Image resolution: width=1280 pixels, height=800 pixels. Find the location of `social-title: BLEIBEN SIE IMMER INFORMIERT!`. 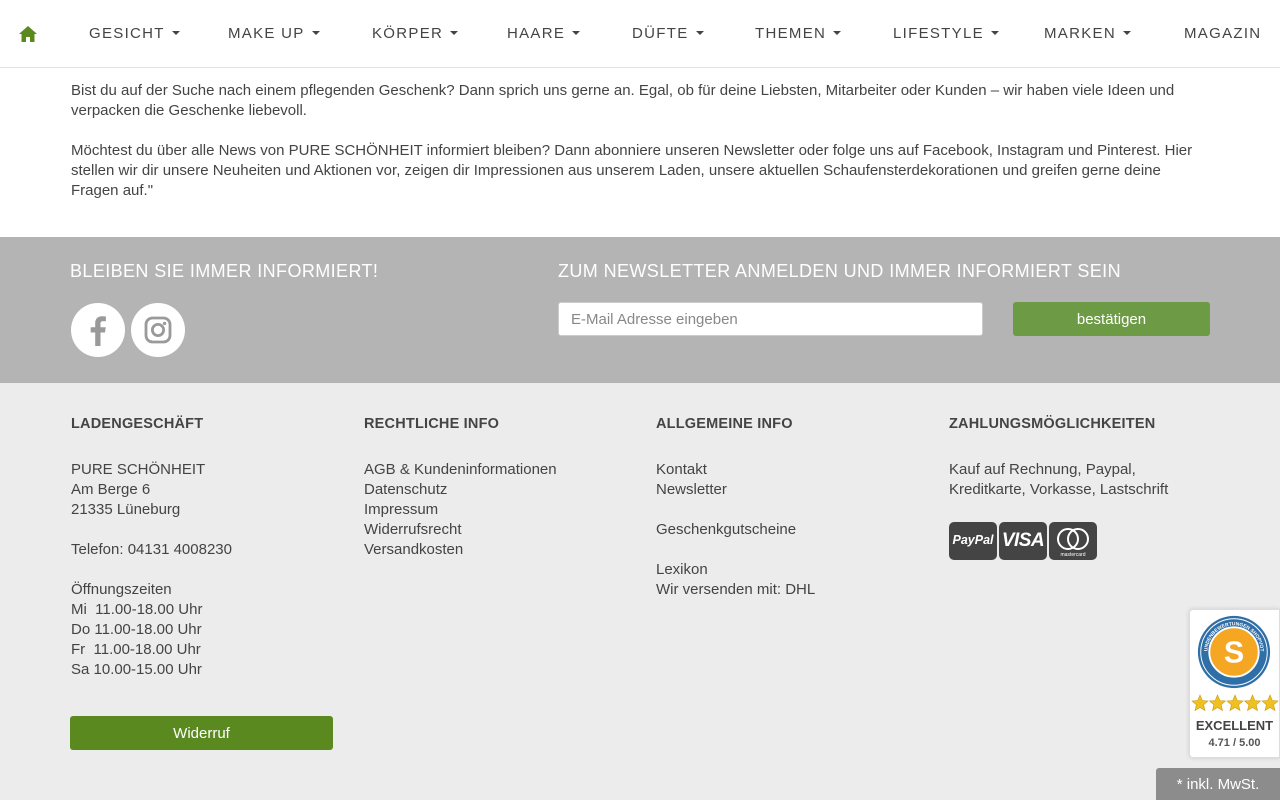

social-title: BLEIBEN SIE IMMER INFORMIERT! is located at coordinates (224, 271).